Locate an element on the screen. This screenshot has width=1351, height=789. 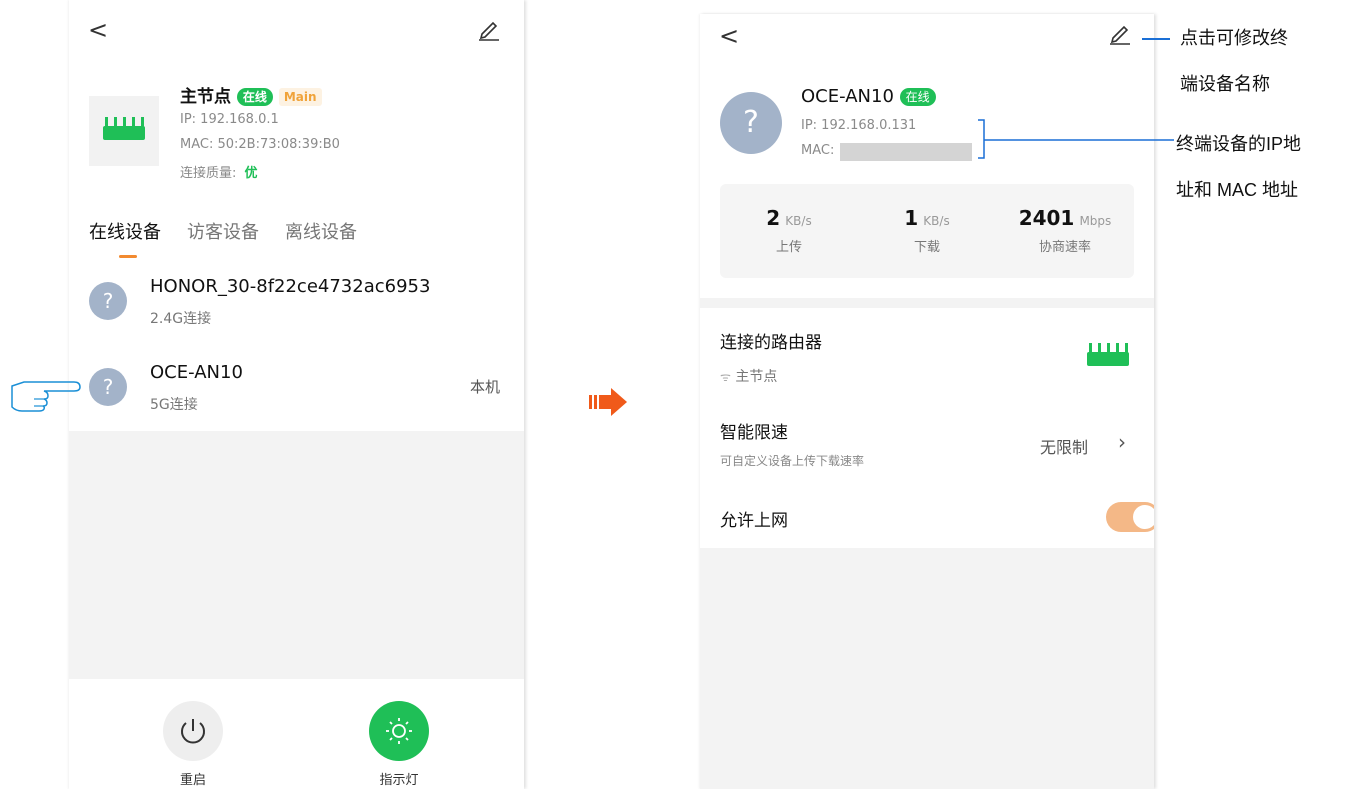
node-name-row: 主节点 在线 Main is located at coordinates (251, 94).